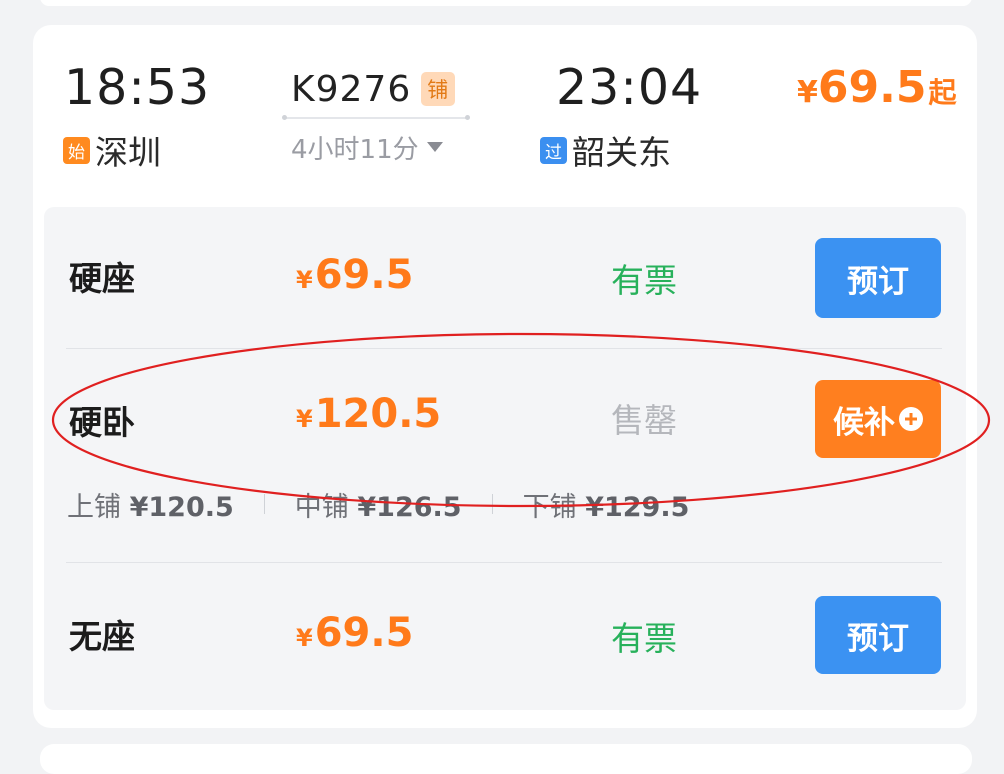 The width and height of the screenshot is (1004, 774). What do you see at coordinates (629, 87) in the screenshot?
I see `arrival-time: 23:04` at bounding box center [629, 87].